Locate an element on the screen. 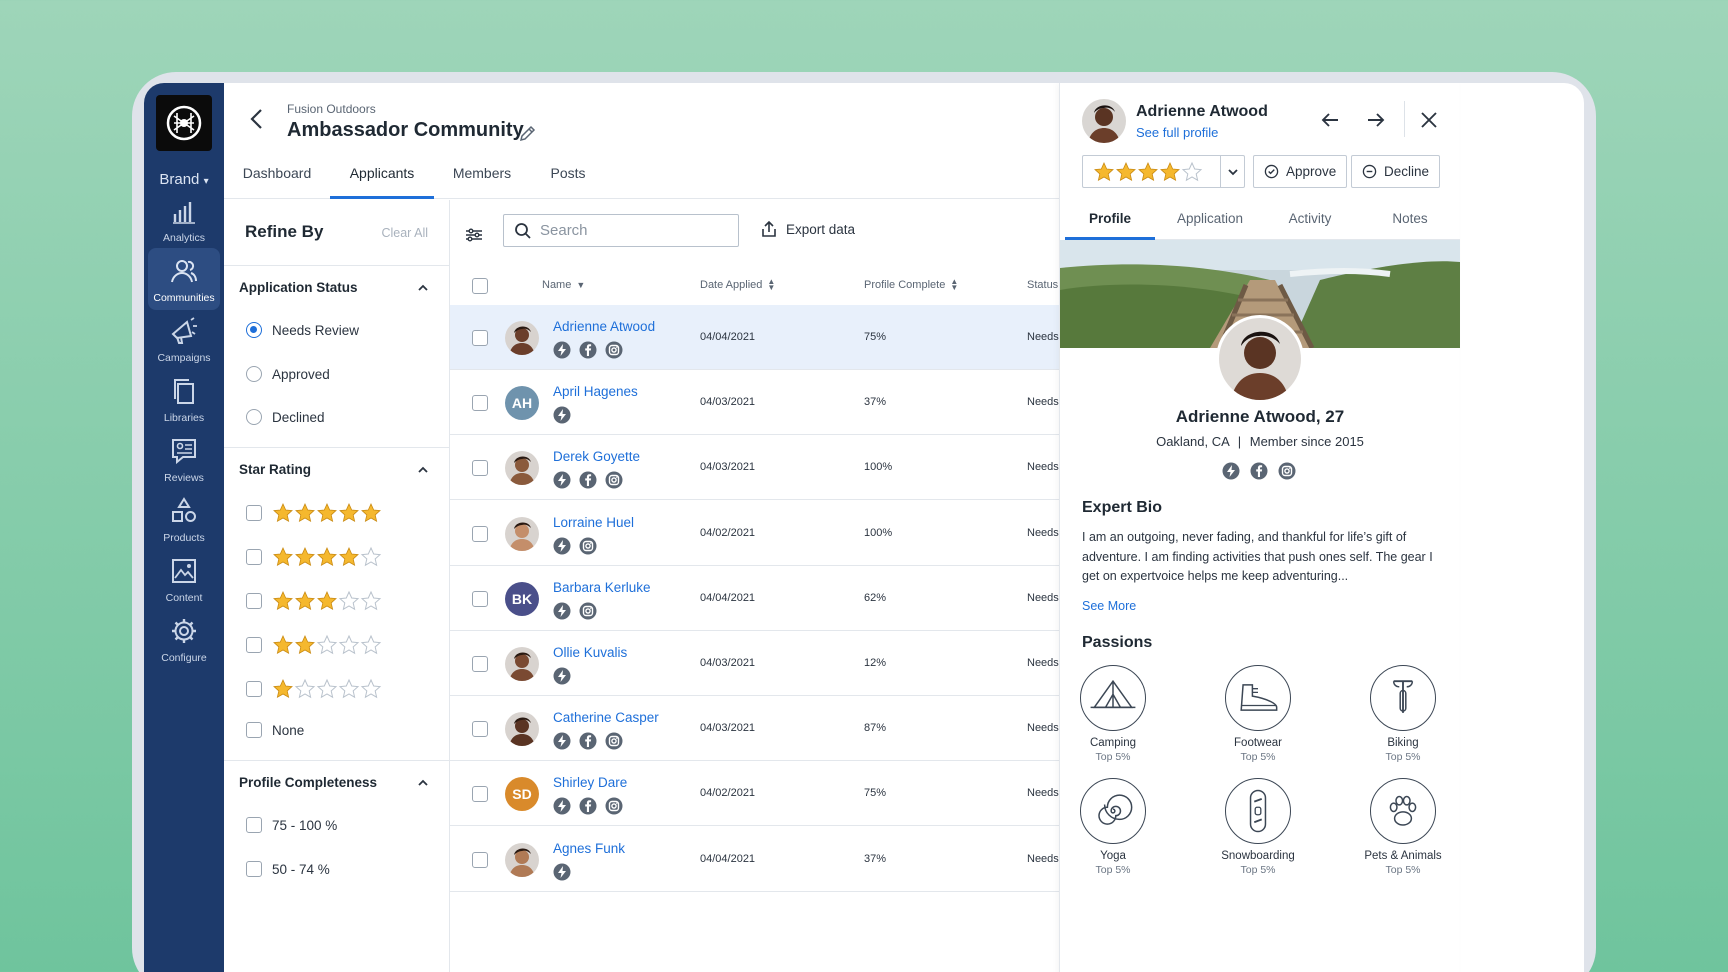 This screenshot has height=972, width=1728. table-row: SD Shirley Dare 04/02/2021 75% Needs is located at coordinates (755, 794).